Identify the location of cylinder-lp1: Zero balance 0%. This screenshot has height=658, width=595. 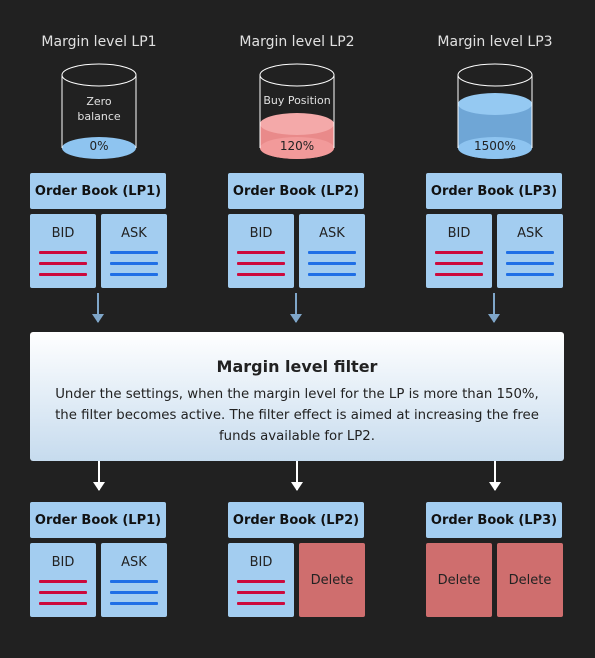
(99, 111).